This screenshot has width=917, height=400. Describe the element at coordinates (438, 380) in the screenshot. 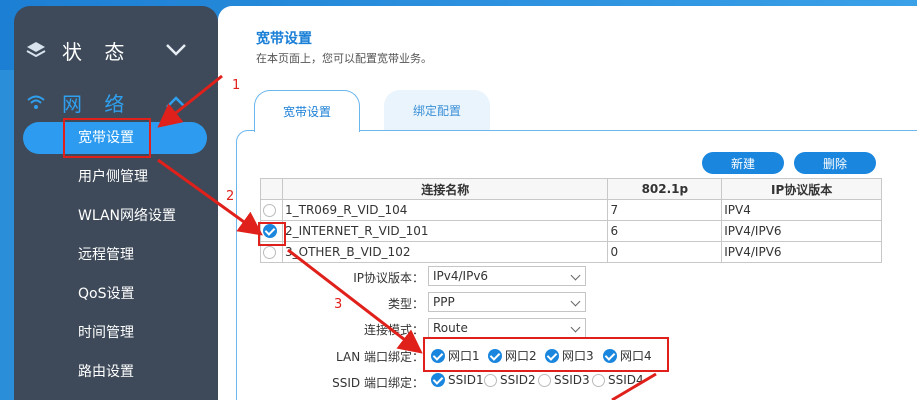

I see `check-icon` at that location.